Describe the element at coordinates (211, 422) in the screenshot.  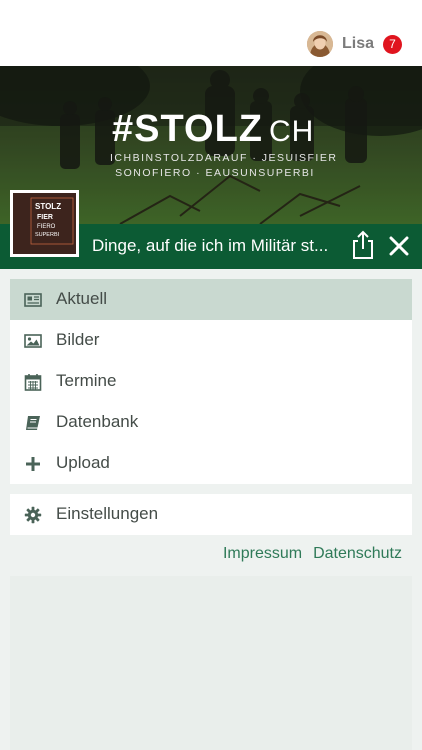
I see `menu-item-datenbank: Datenbank` at that location.